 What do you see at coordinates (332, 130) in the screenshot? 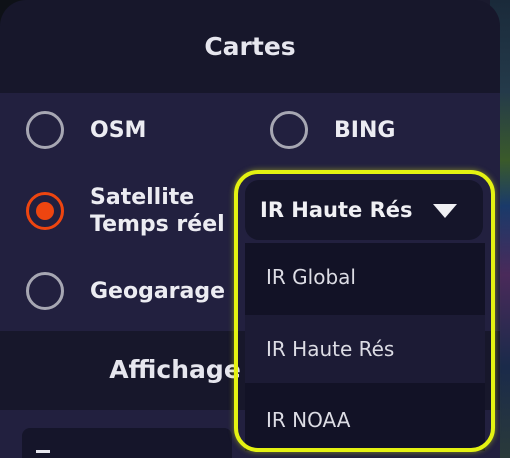
I see `radio-option-bing: BING` at bounding box center [332, 130].